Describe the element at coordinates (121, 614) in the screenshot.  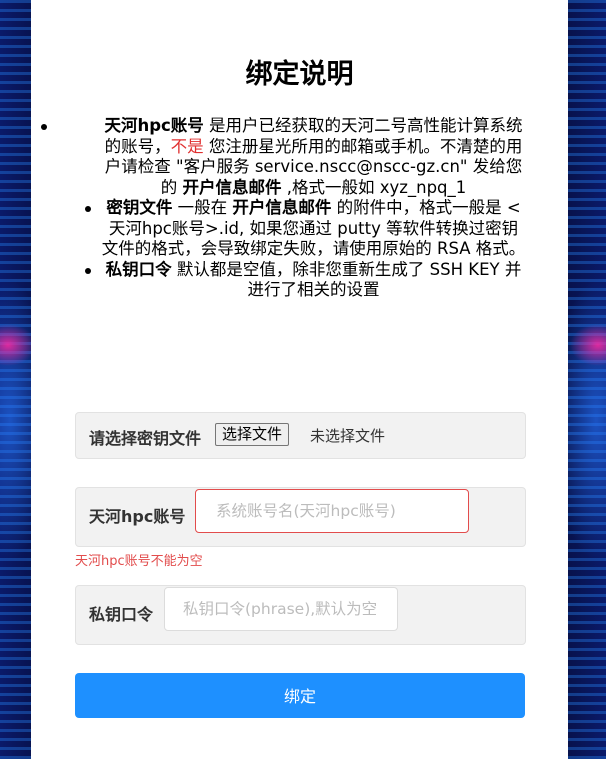
I see `phrase-label: 私钥口令` at that location.